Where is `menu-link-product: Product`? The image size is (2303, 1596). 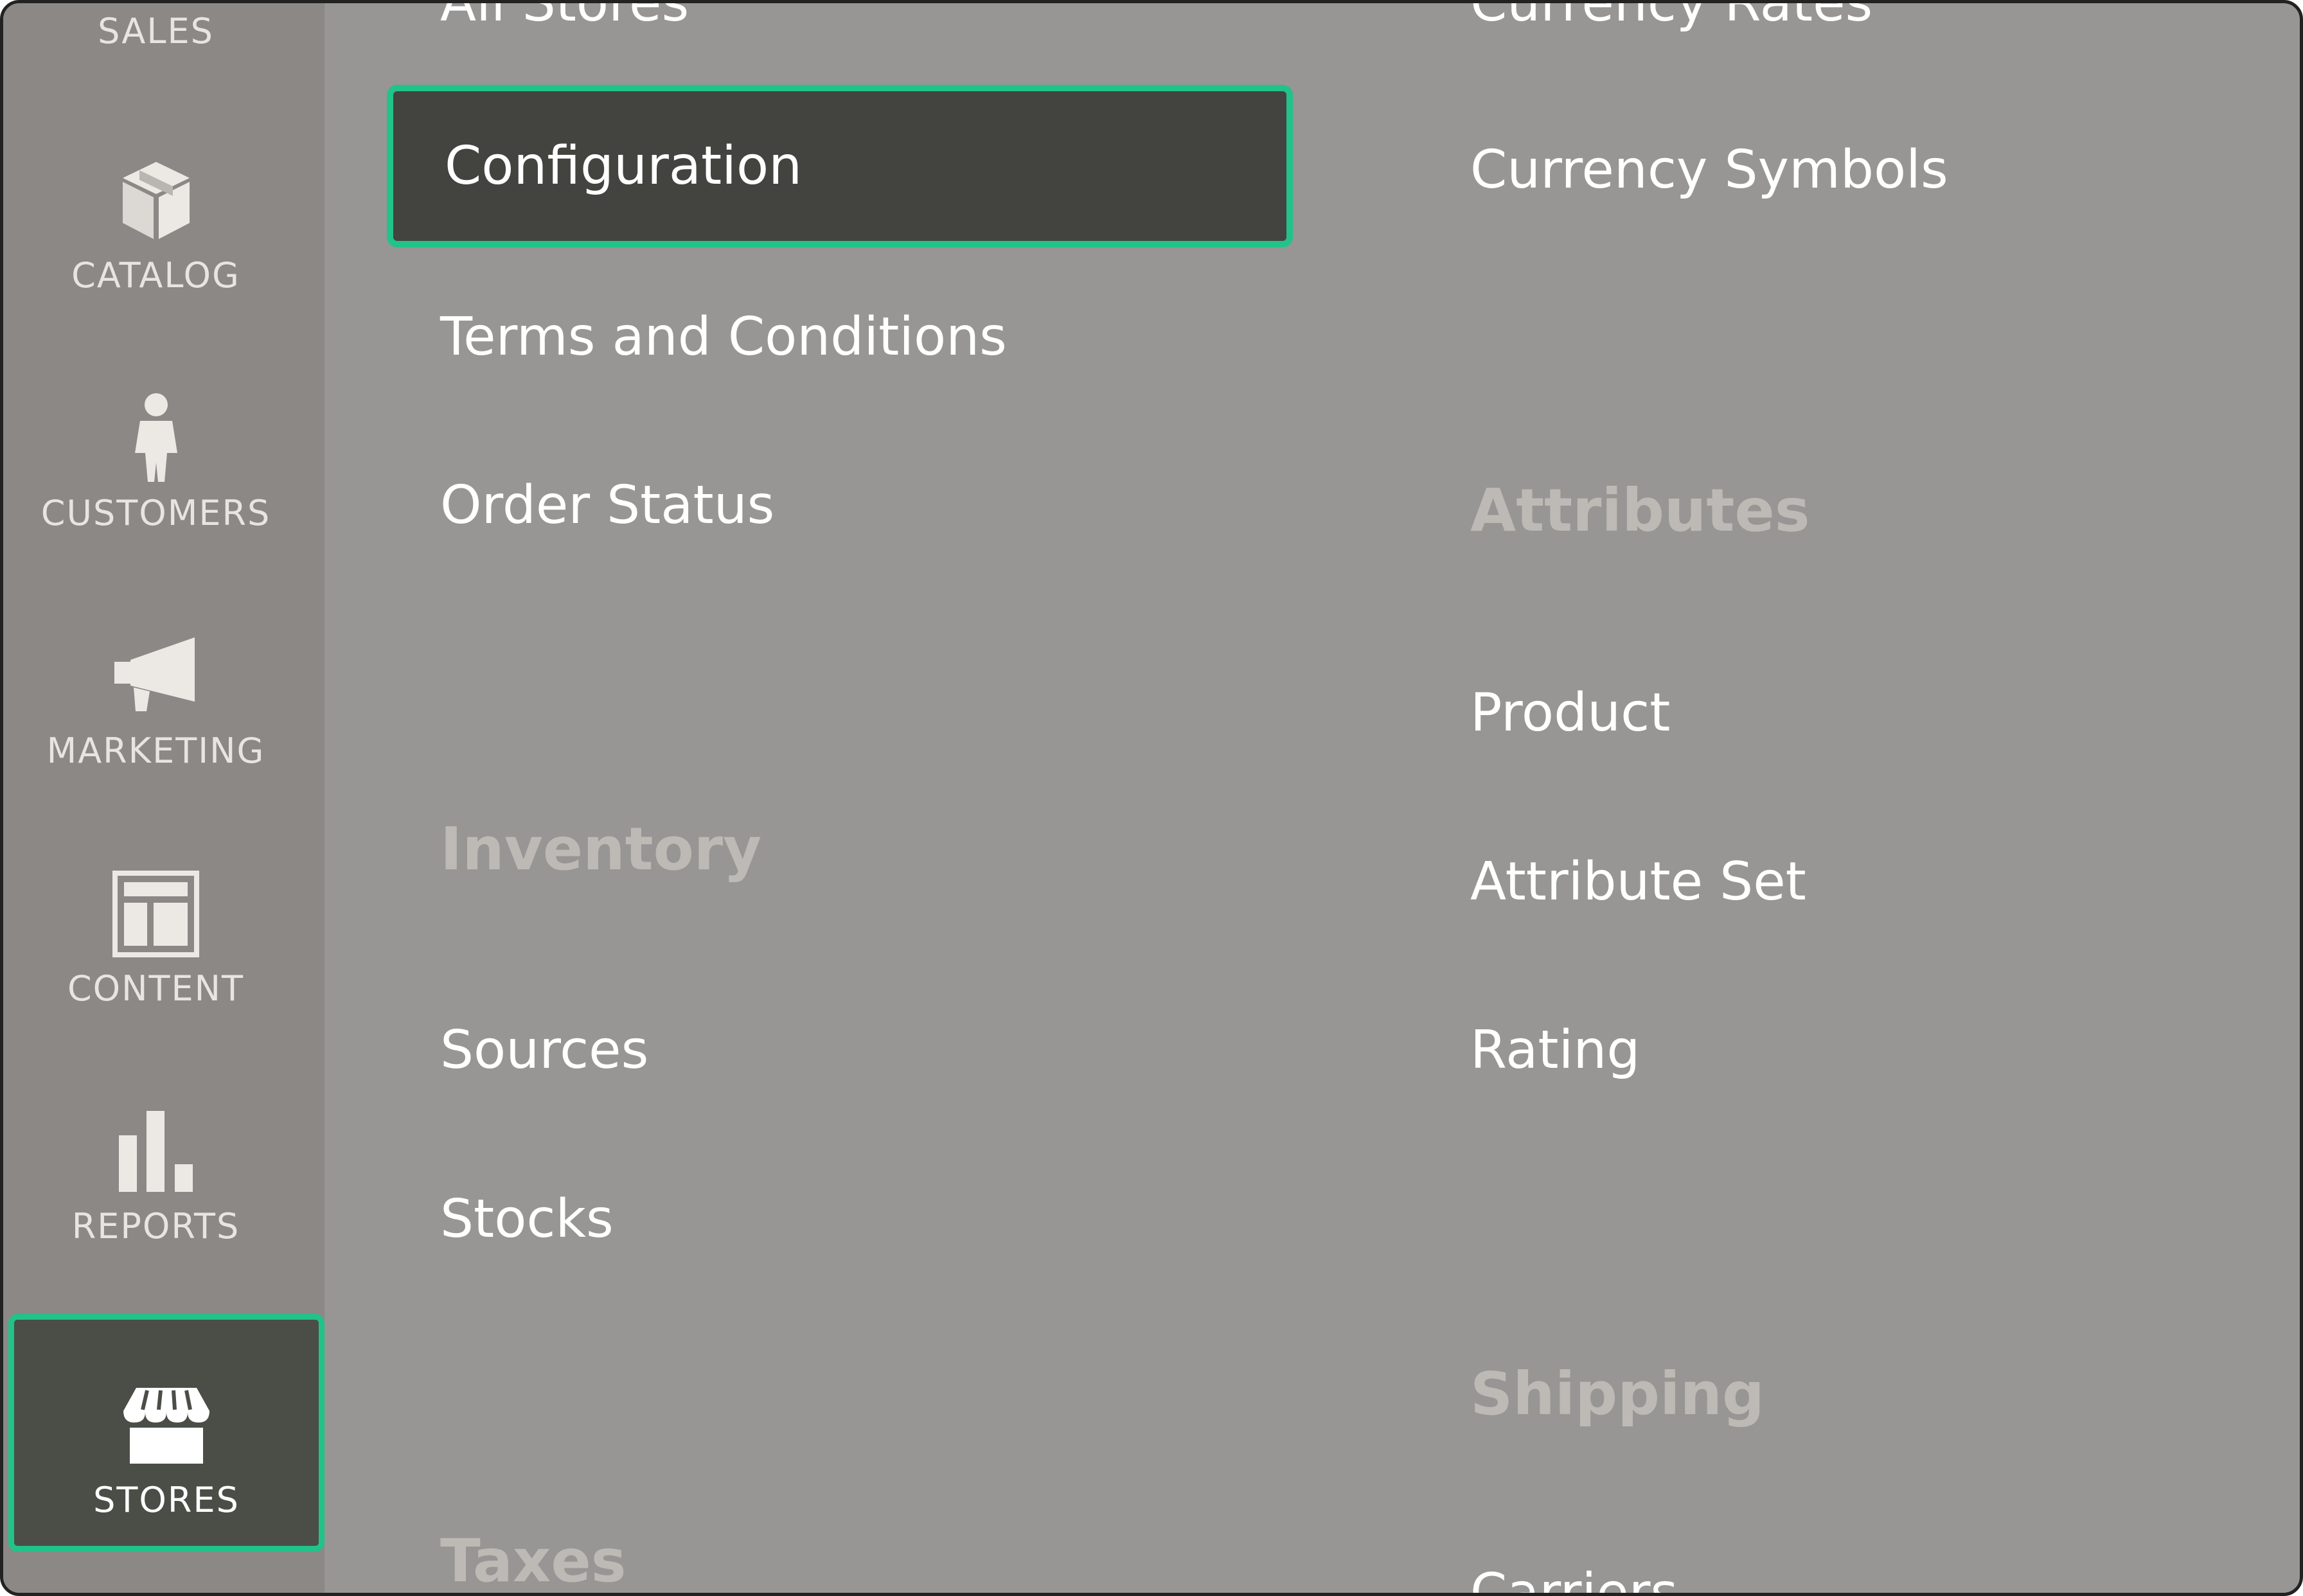 menu-link-product: Product is located at coordinates (1570, 713).